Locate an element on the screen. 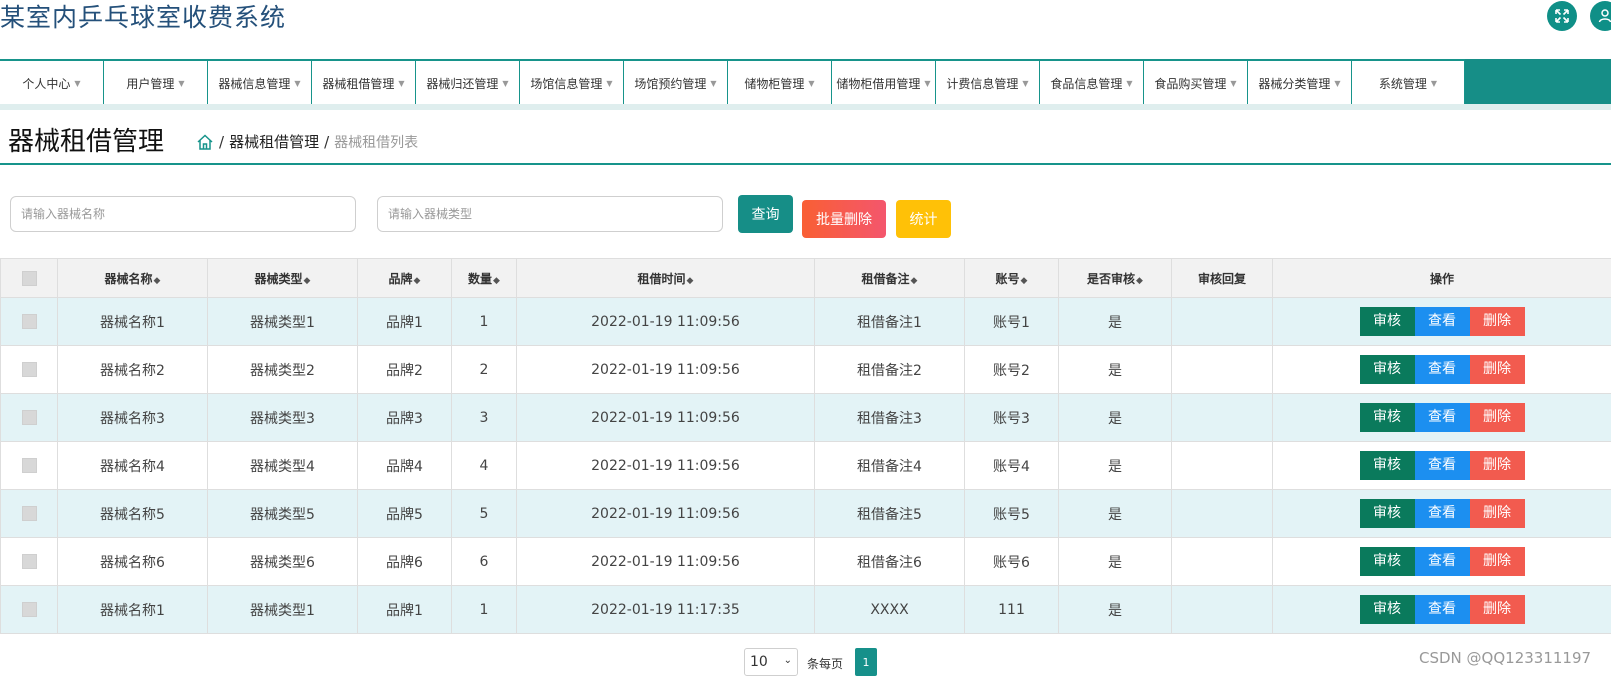 The height and width of the screenshot is (676, 1611). breadcrumb-level1: 器械租借管理 is located at coordinates (274, 141).